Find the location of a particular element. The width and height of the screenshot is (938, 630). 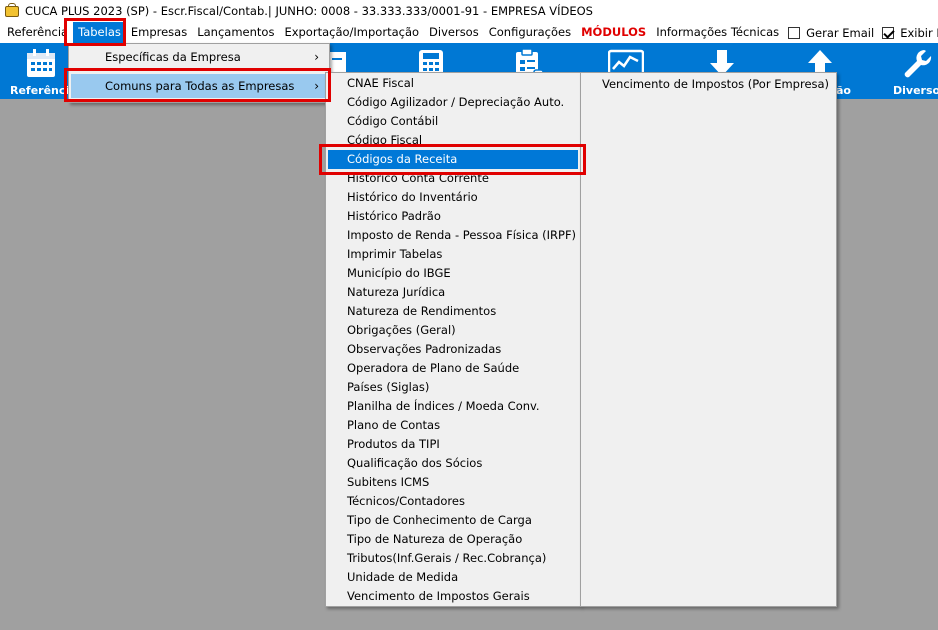

menu-especificas-label: Específicas da Empresa is located at coordinates (173, 57).